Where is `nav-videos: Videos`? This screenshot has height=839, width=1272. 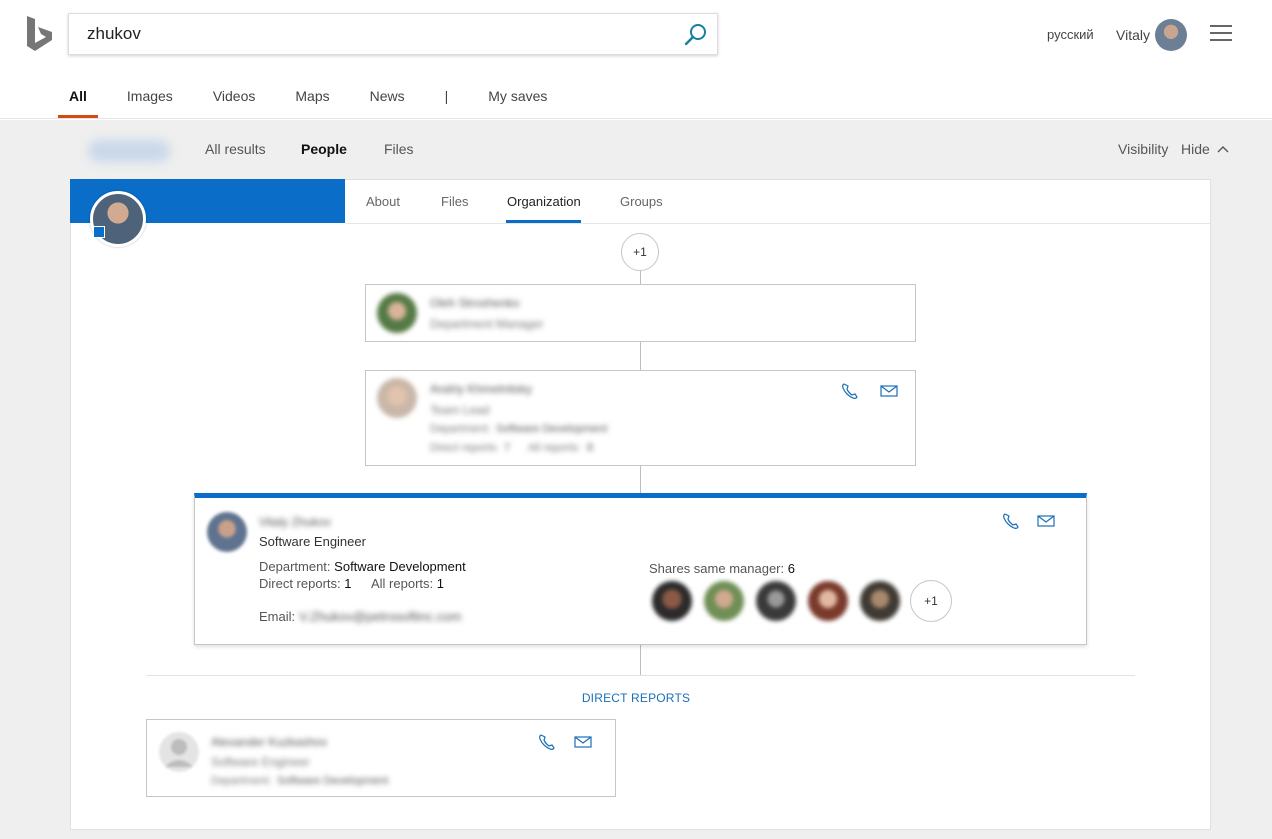
nav-videos: Videos is located at coordinates (234, 99).